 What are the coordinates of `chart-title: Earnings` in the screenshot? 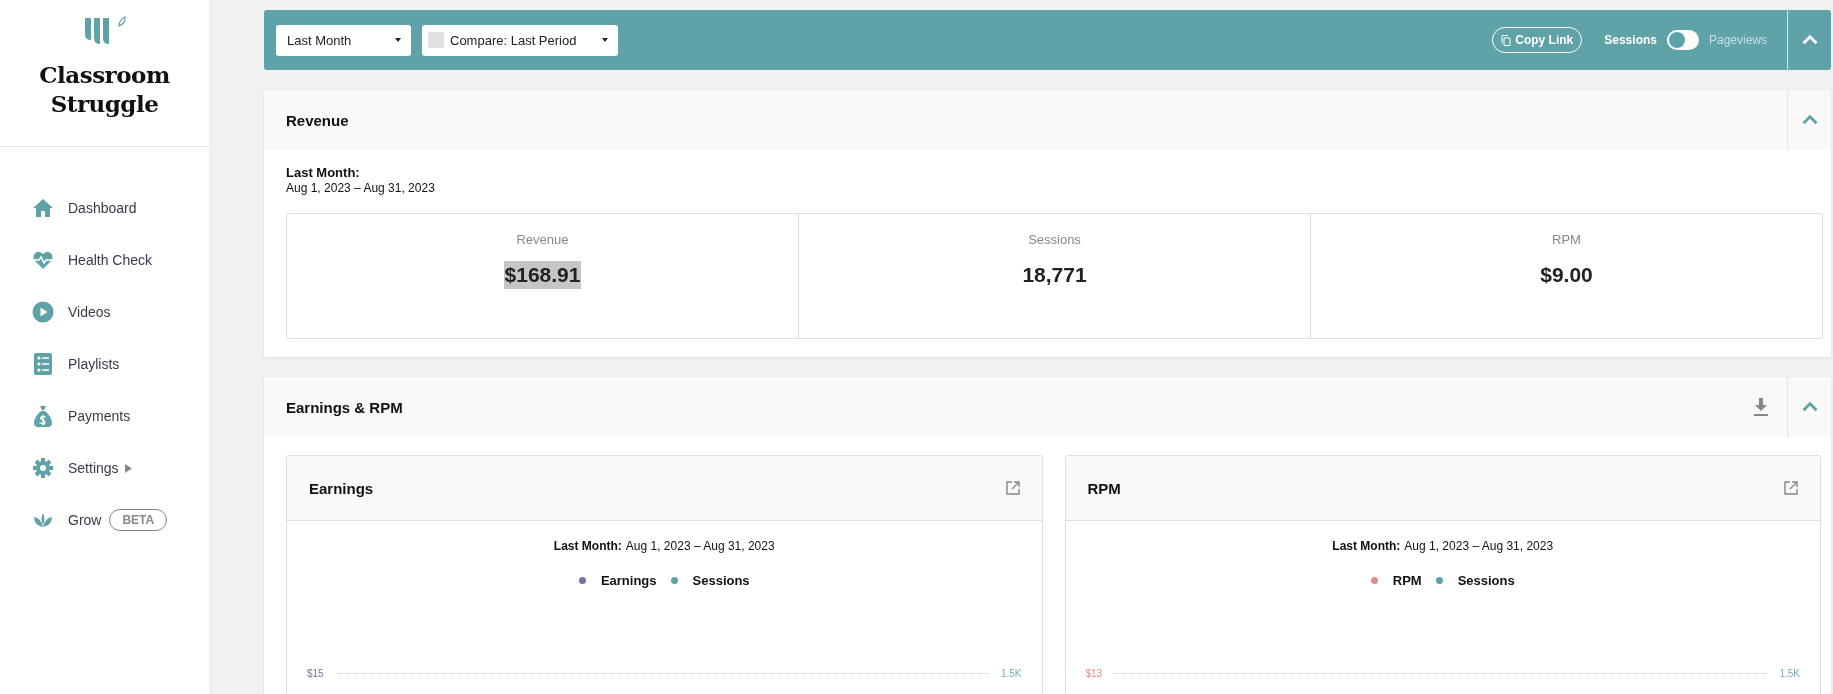 It's located at (342, 488).